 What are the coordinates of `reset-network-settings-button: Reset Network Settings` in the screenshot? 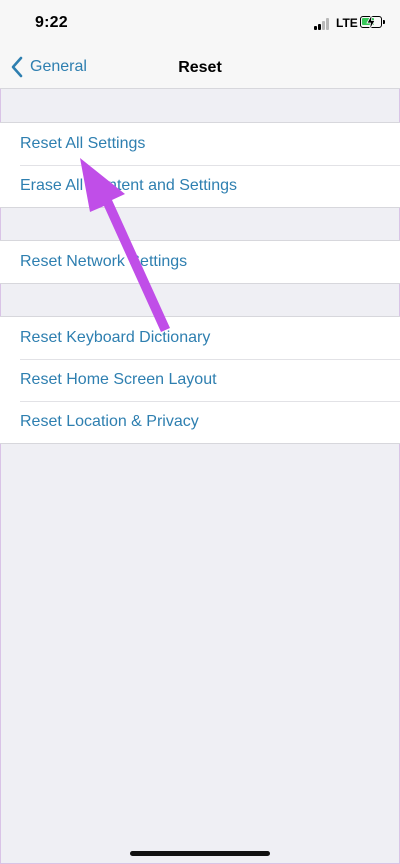 It's located at (200, 262).